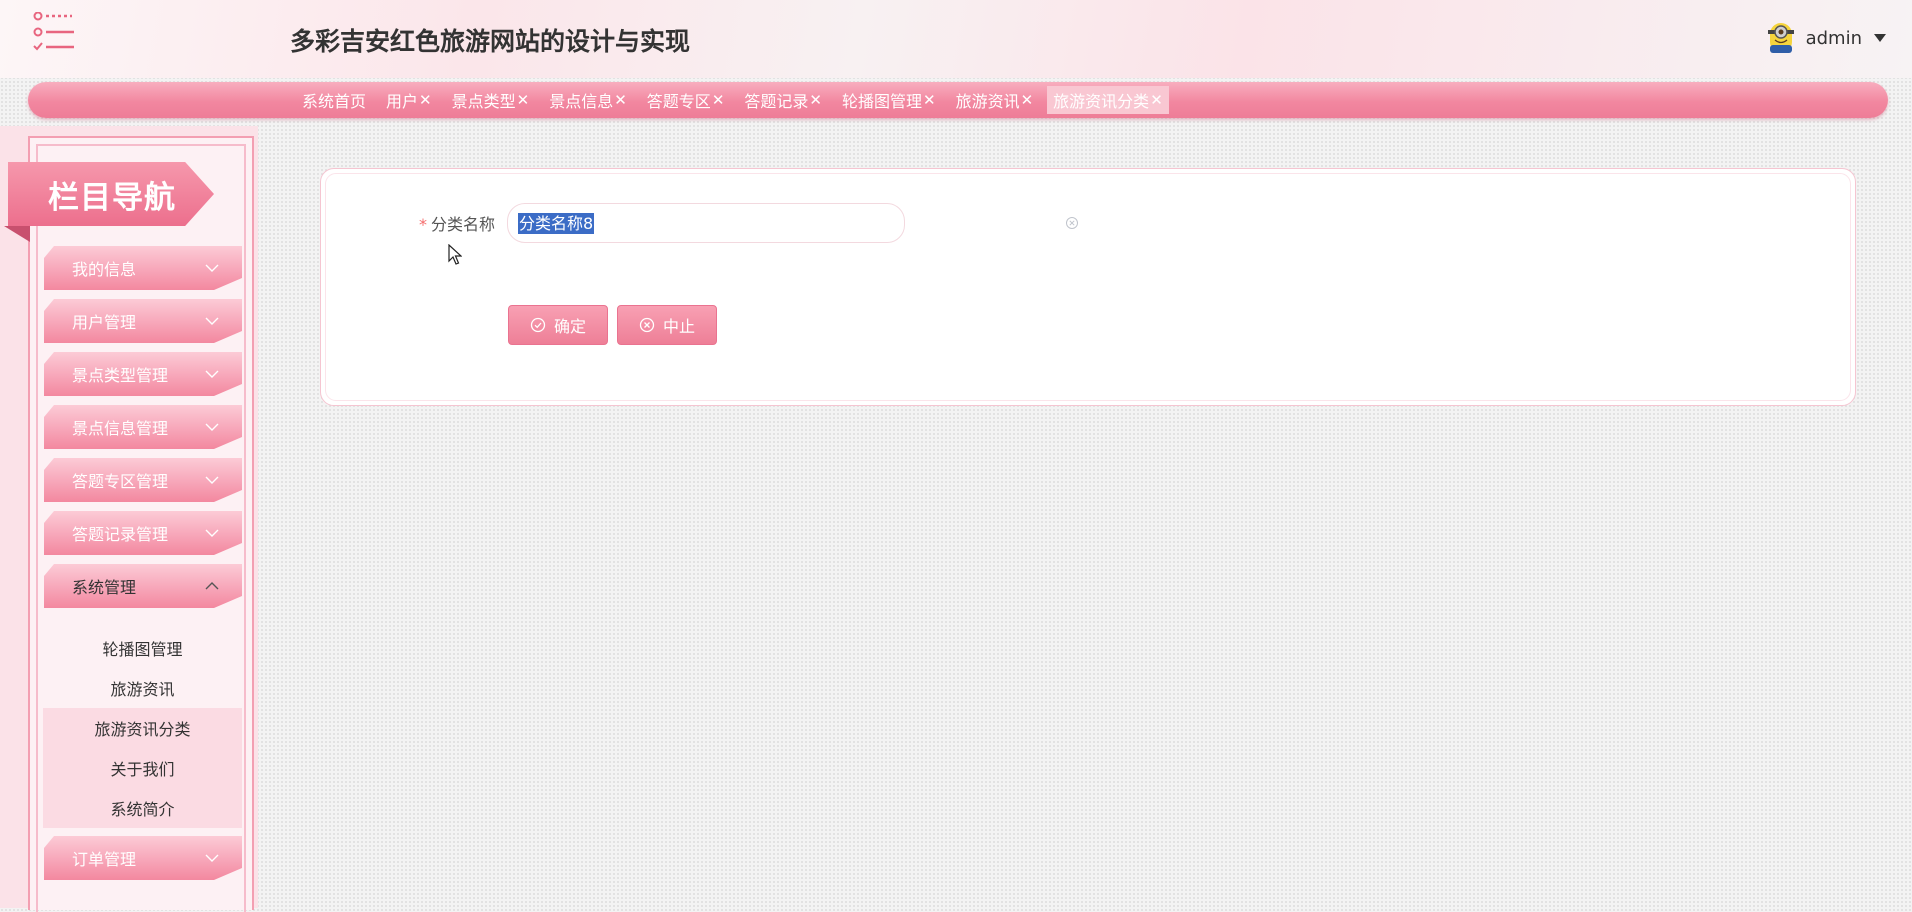  Describe the element at coordinates (1780, 38) in the screenshot. I see `avatar` at that location.